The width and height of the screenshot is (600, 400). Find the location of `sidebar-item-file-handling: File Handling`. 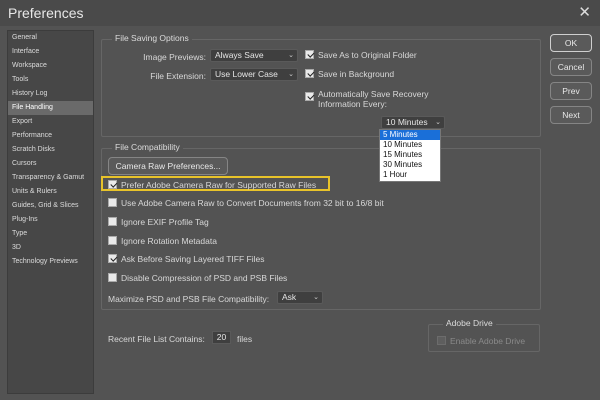

sidebar-item-file-handling: File Handling is located at coordinates (50, 108).